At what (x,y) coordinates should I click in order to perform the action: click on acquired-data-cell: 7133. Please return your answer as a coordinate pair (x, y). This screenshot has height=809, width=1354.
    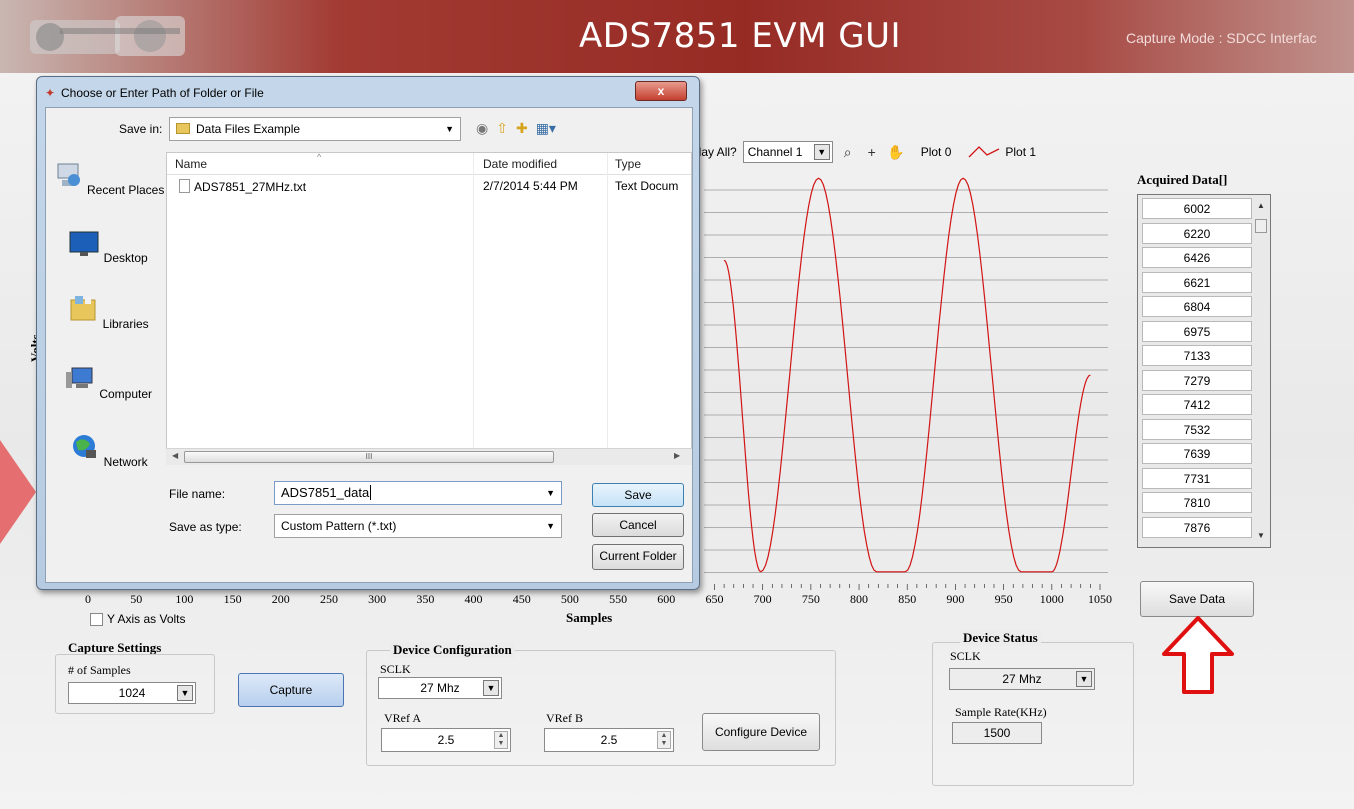
    Looking at the image, I should click on (1197, 355).